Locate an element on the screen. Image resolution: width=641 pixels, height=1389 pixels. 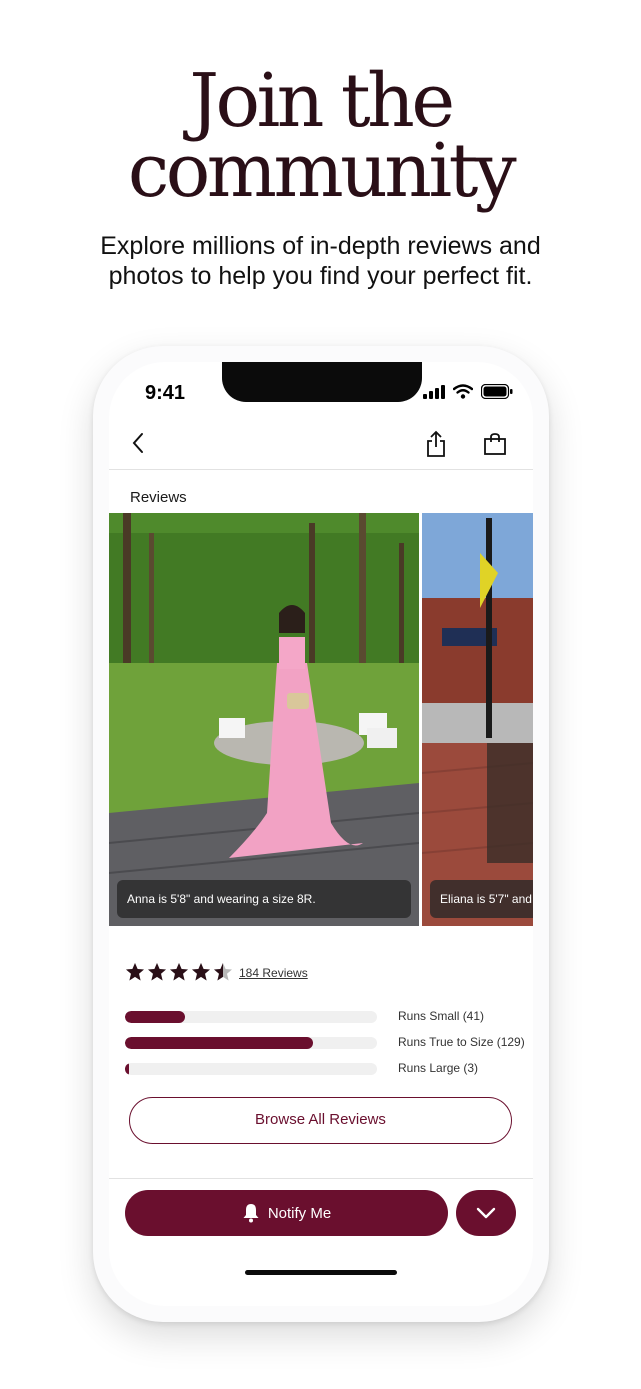
hero-subtitle-line-1: Explore millions of in-depth reviews and is located at coordinates (320, 246).